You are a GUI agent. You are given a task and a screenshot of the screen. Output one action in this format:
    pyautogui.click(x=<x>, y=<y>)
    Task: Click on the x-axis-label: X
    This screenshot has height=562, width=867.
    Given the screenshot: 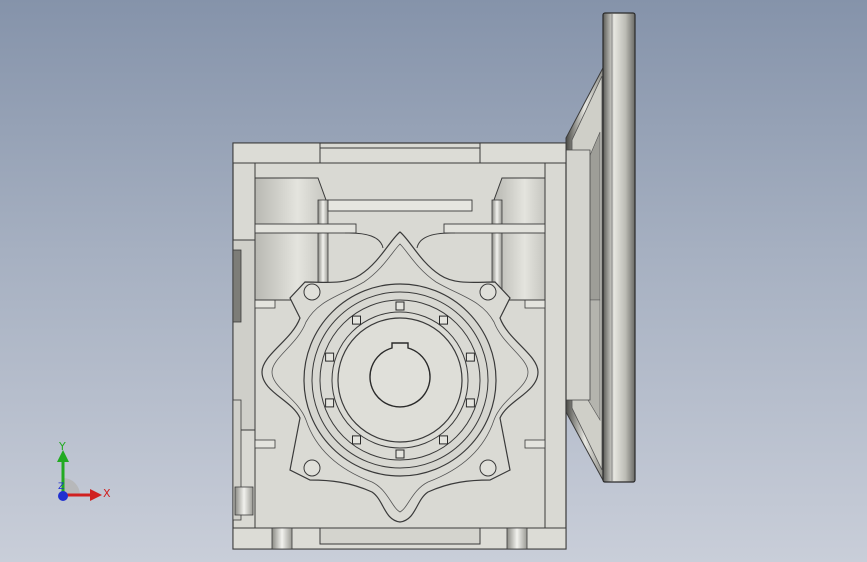 What is the action you would take?
    pyautogui.click(x=107, y=493)
    